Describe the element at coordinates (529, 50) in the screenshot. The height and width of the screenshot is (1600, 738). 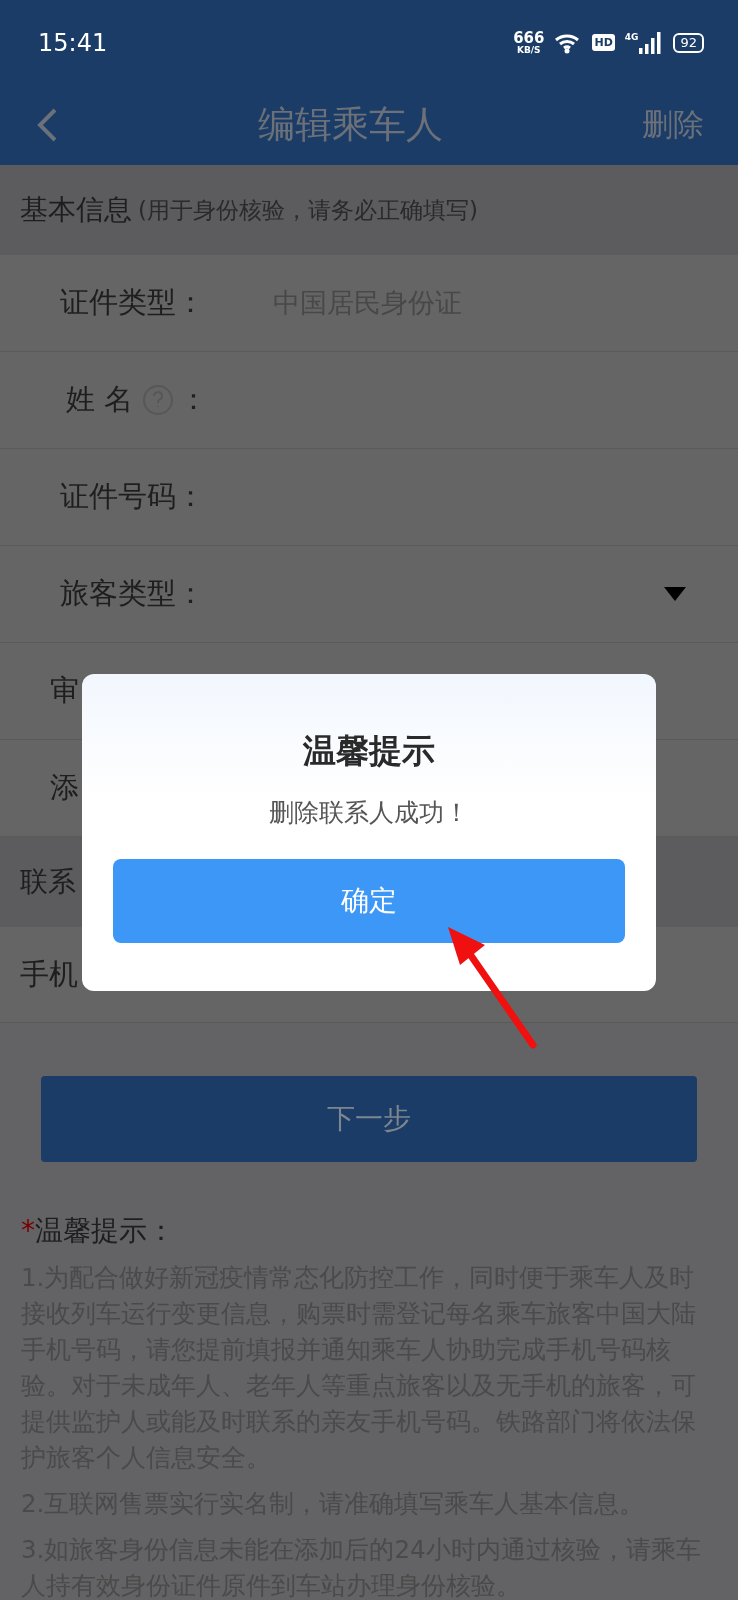
I see `speed-unit: KB/S` at that location.